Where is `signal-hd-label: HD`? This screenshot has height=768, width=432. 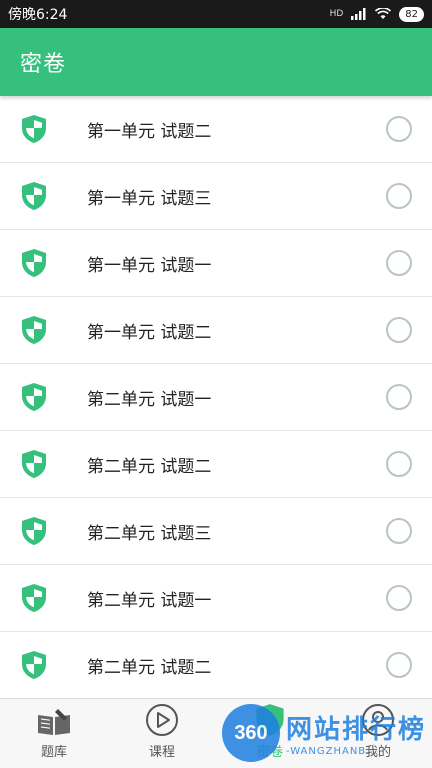
signal-hd-label: HD is located at coordinates (336, 13).